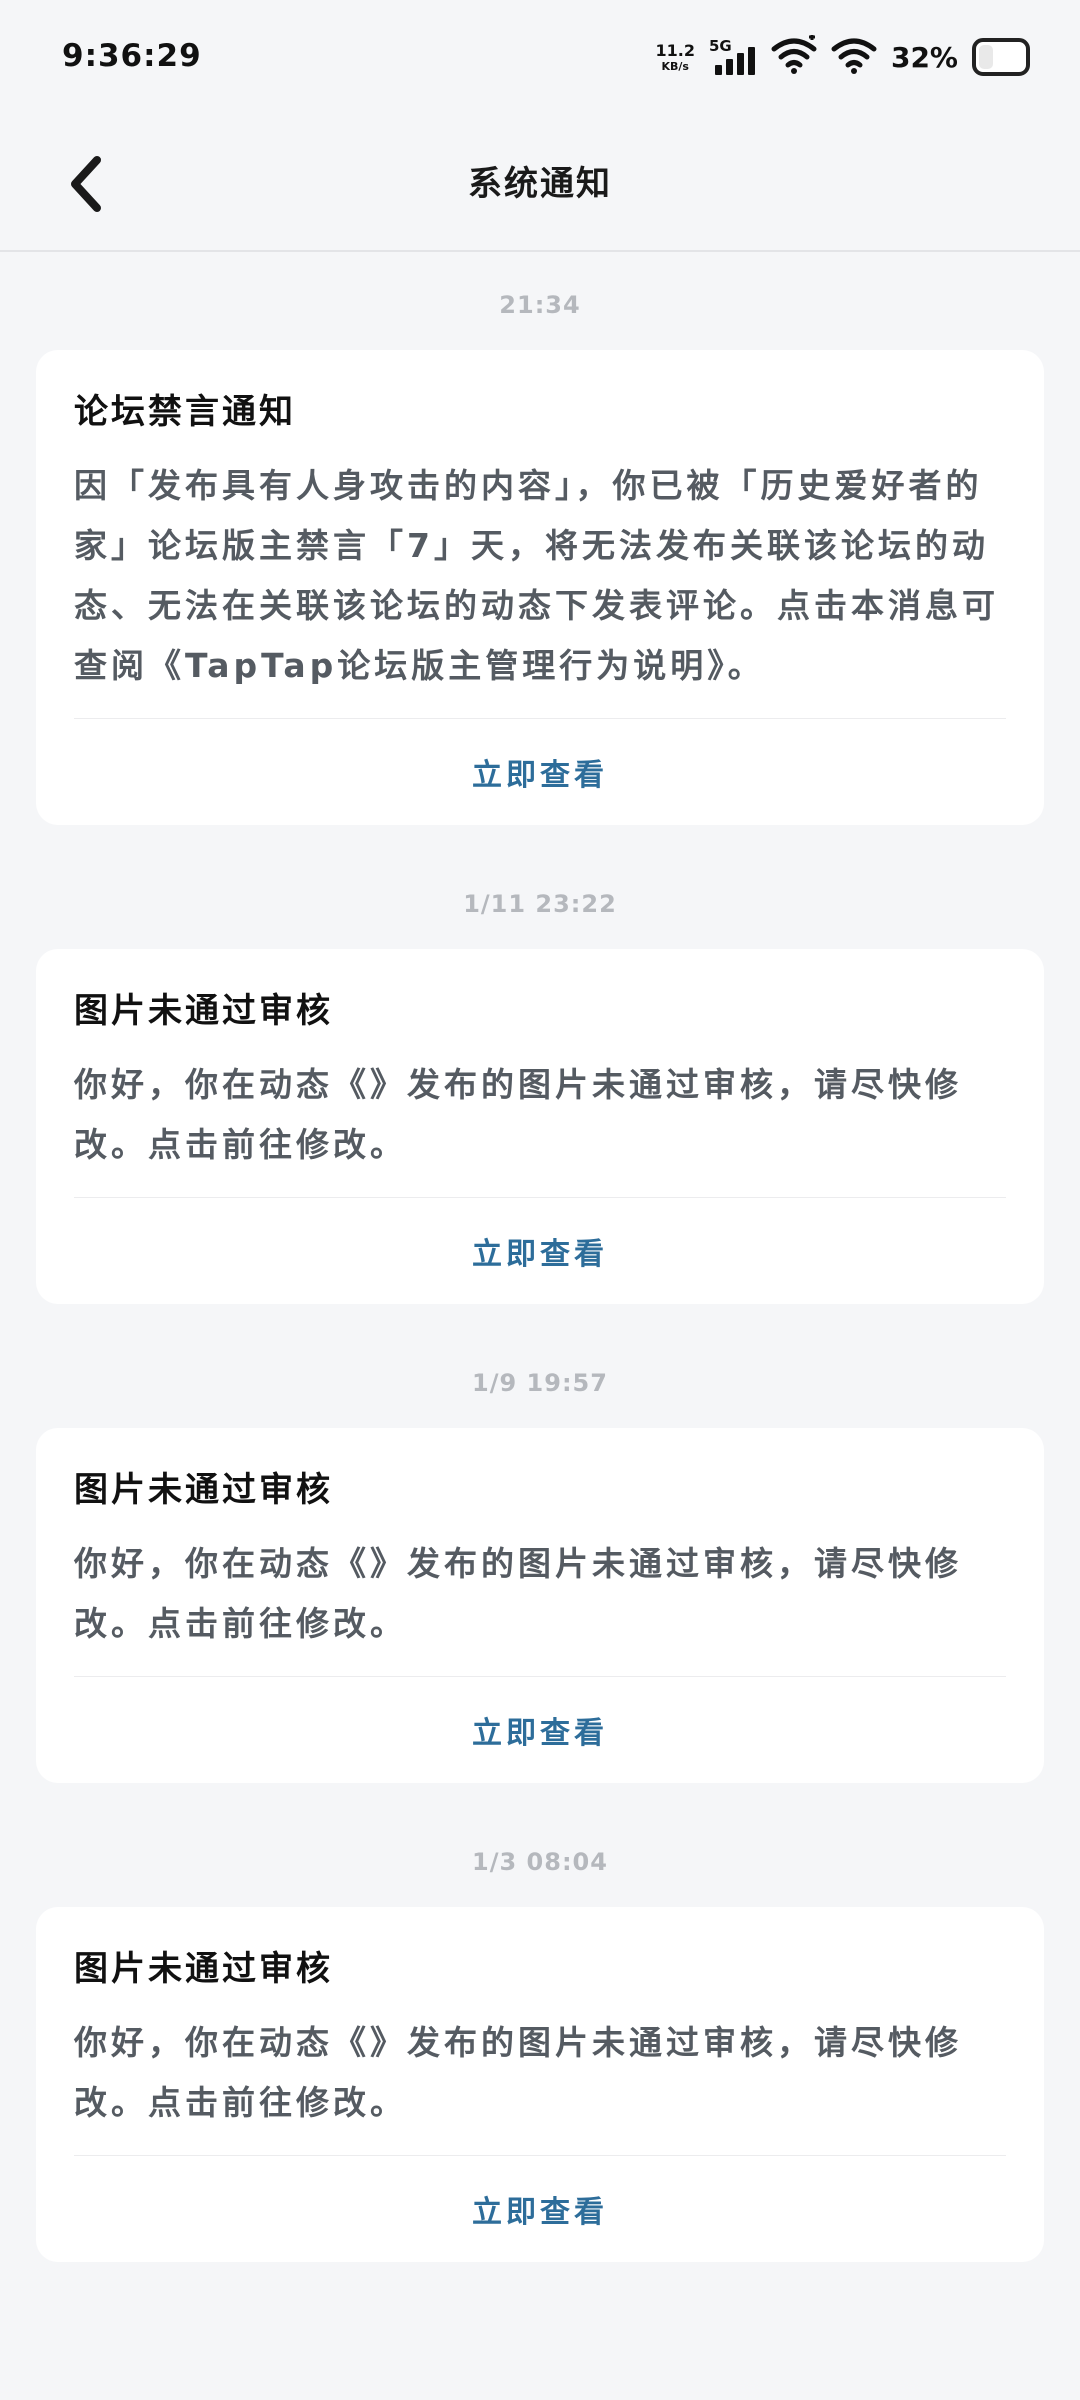 This screenshot has width=1080, height=2400. Describe the element at coordinates (794, 56) in the screenshot. I see `wifi-icon` at that location.